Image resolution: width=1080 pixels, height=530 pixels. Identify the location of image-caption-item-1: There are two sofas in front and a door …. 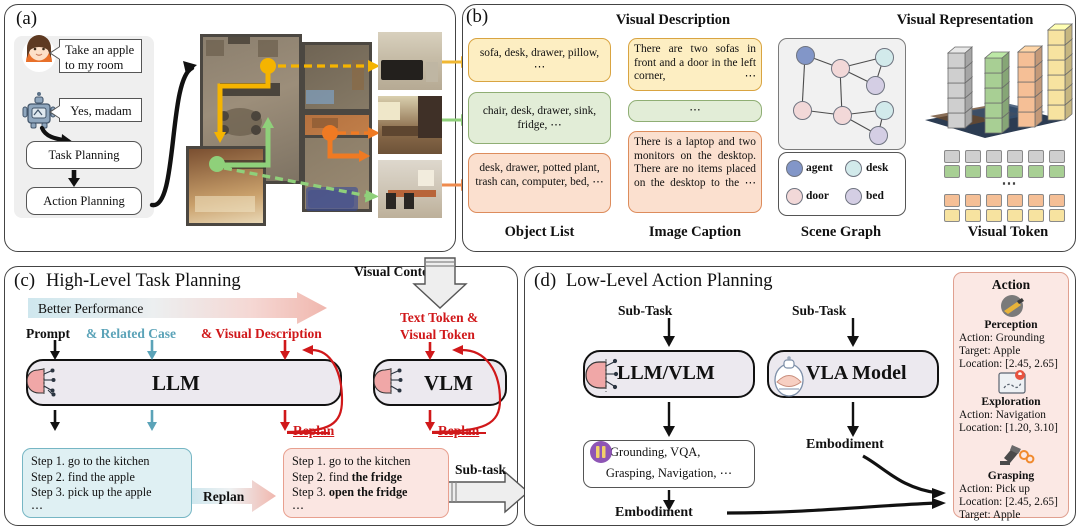
(695, 64).